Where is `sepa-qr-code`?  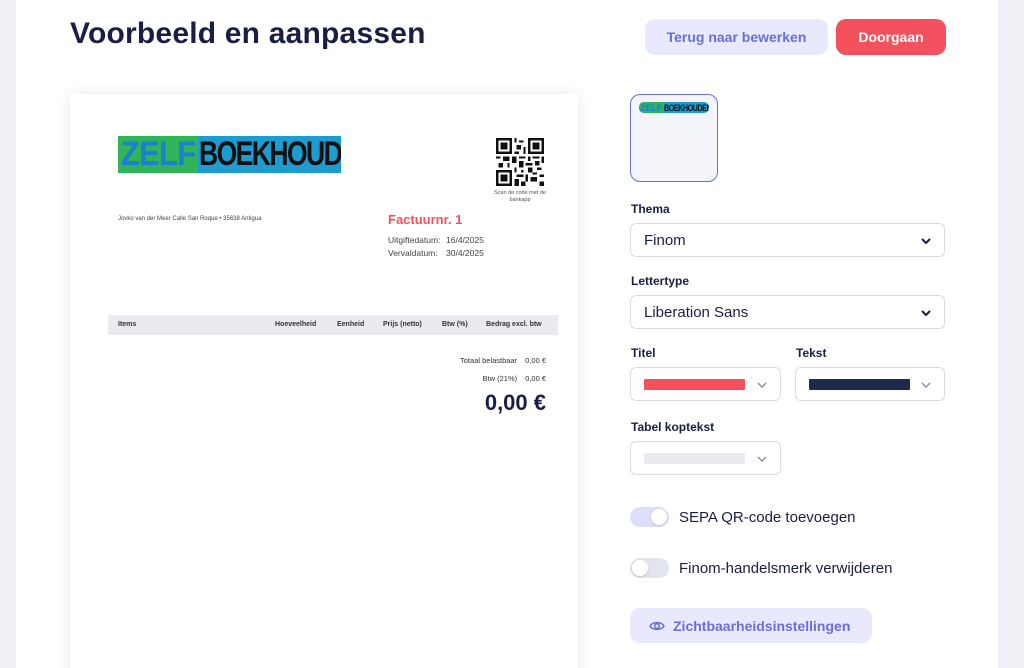
sepa-qr-code is located at coordinates (520, 162).